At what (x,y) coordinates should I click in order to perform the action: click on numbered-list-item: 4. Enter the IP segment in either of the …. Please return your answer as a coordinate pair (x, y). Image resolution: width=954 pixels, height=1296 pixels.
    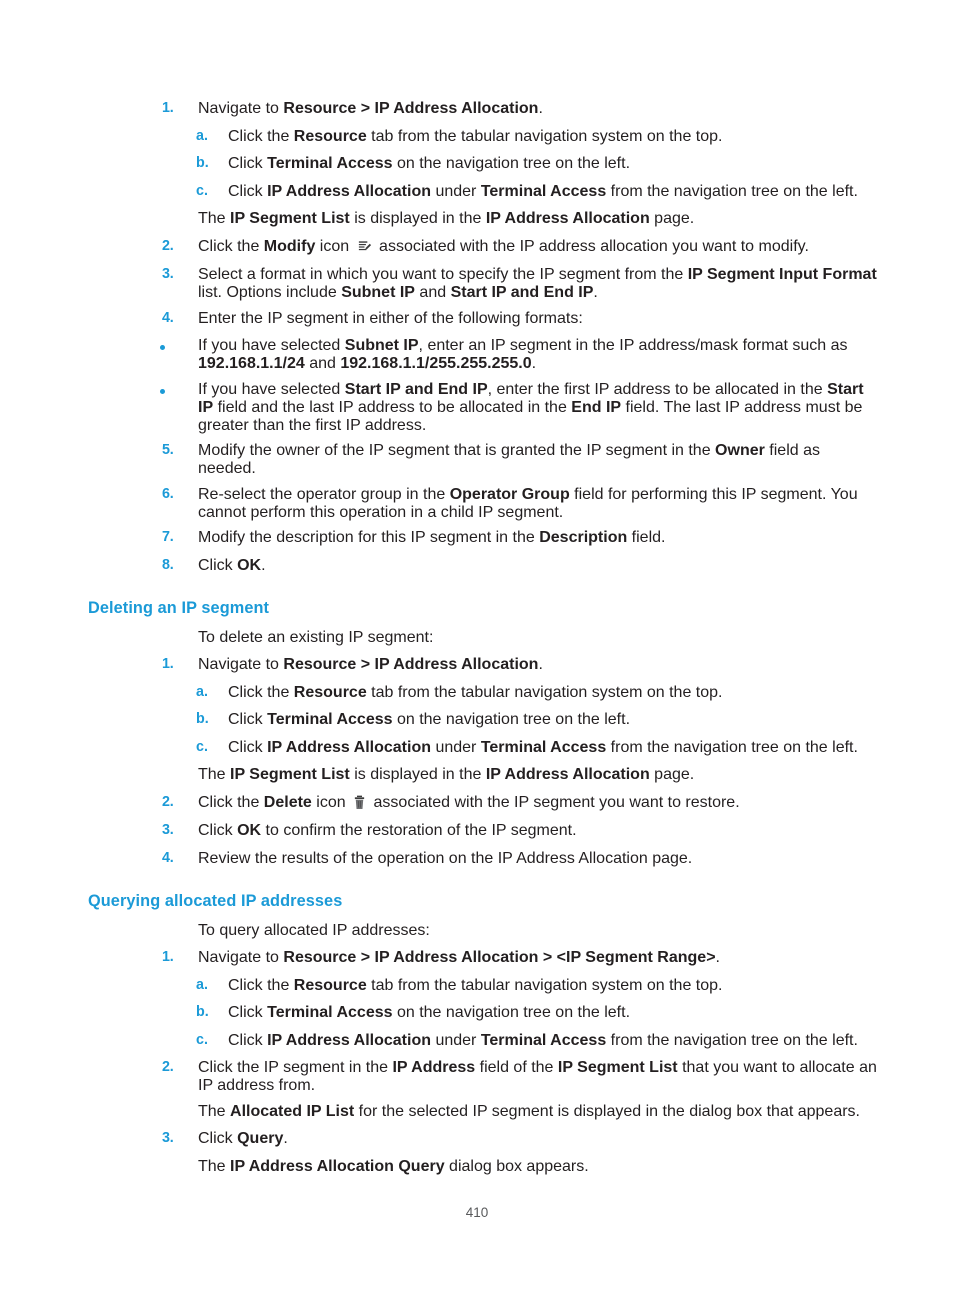
    Looking at the image, I should click on (477, 320).